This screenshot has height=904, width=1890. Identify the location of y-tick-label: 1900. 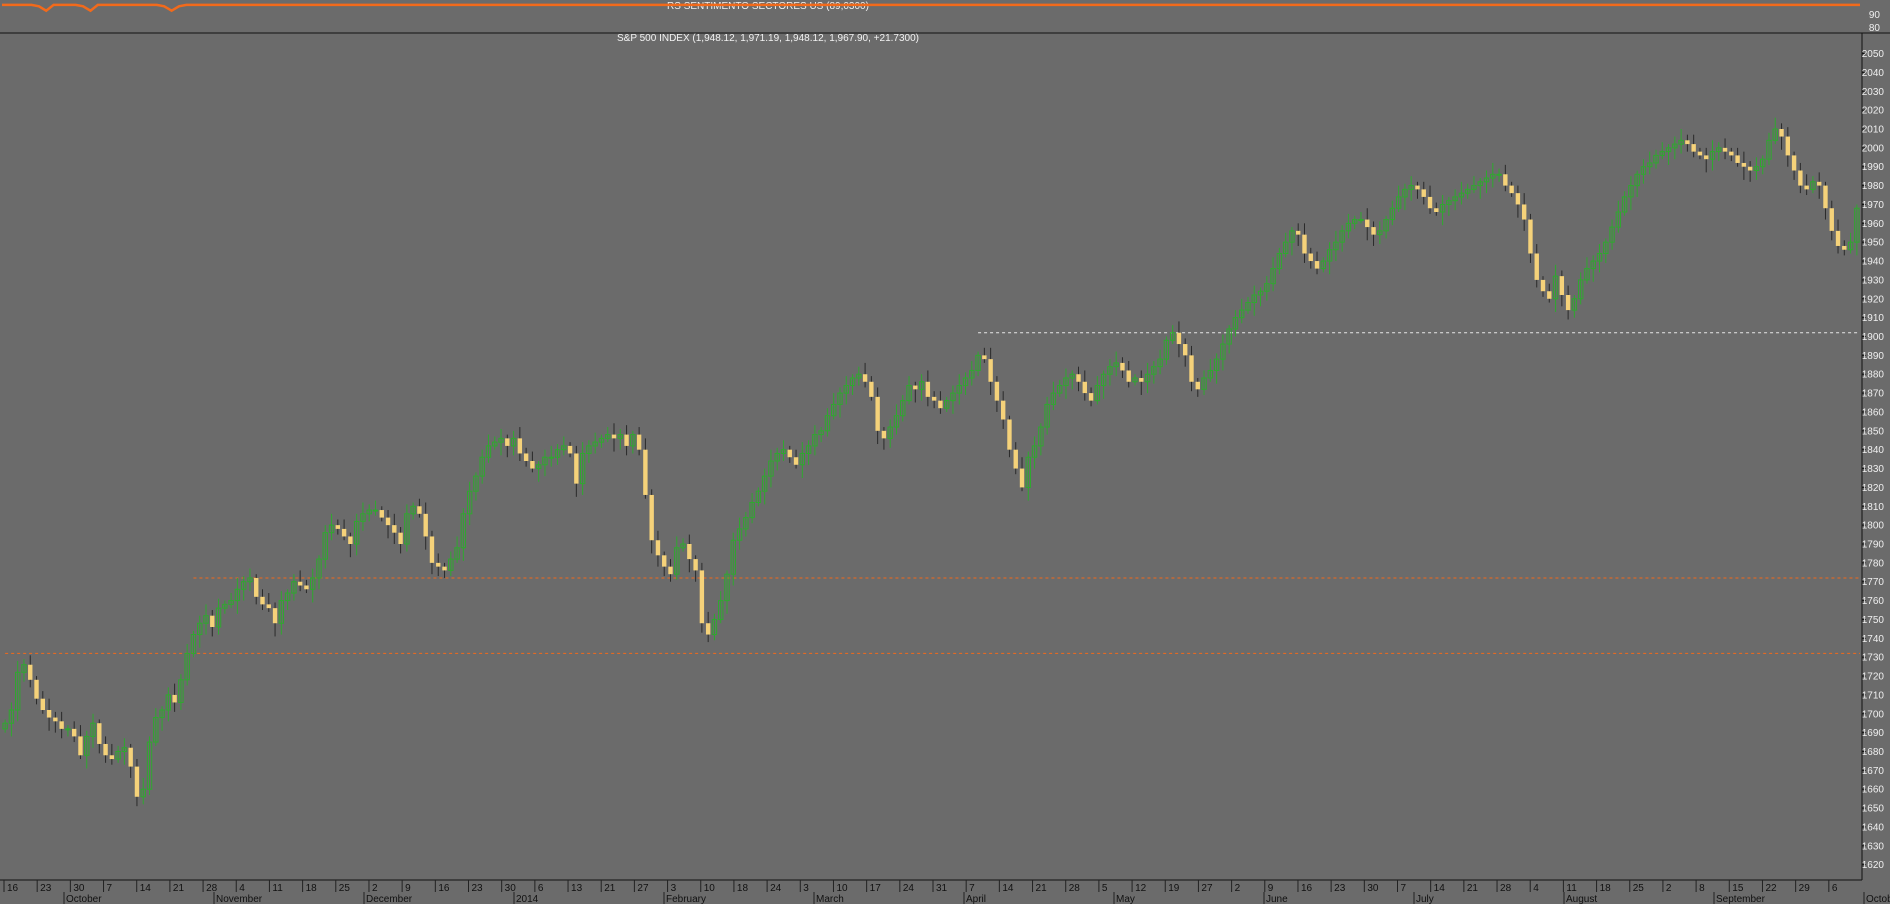
(1873, 337).